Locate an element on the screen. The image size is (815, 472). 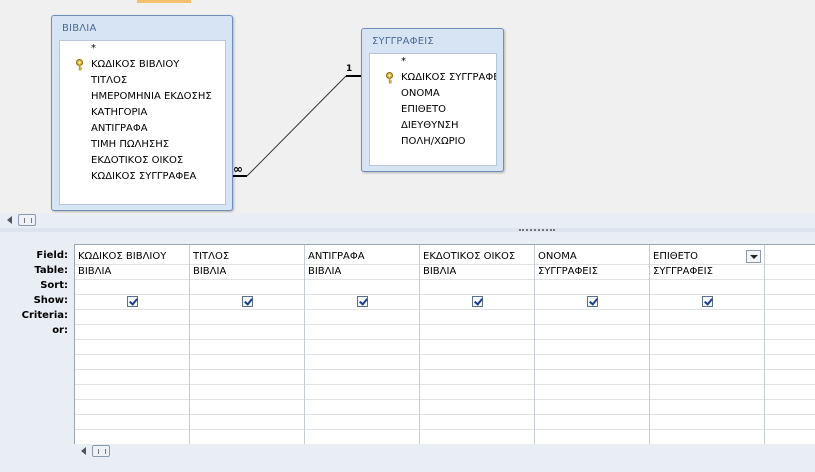
field-dropdown-button is located at coordinates (753, 256).